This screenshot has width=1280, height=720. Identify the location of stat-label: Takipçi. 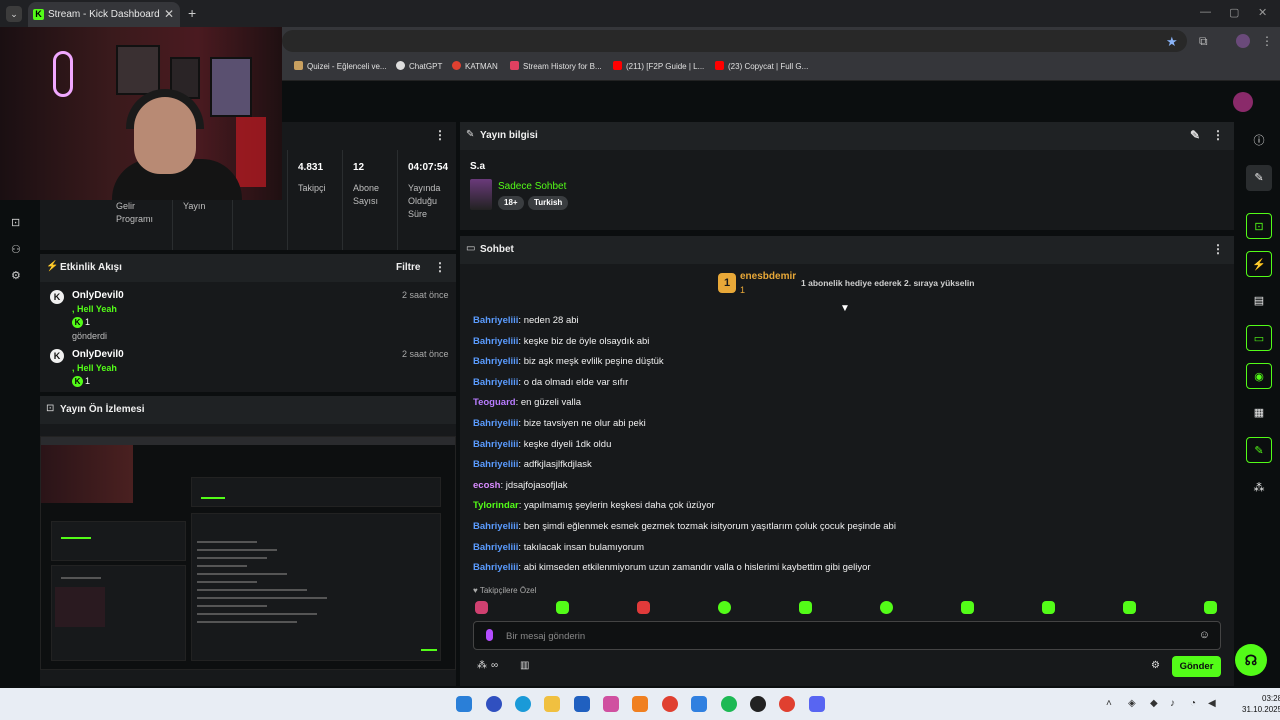
(312, 188).